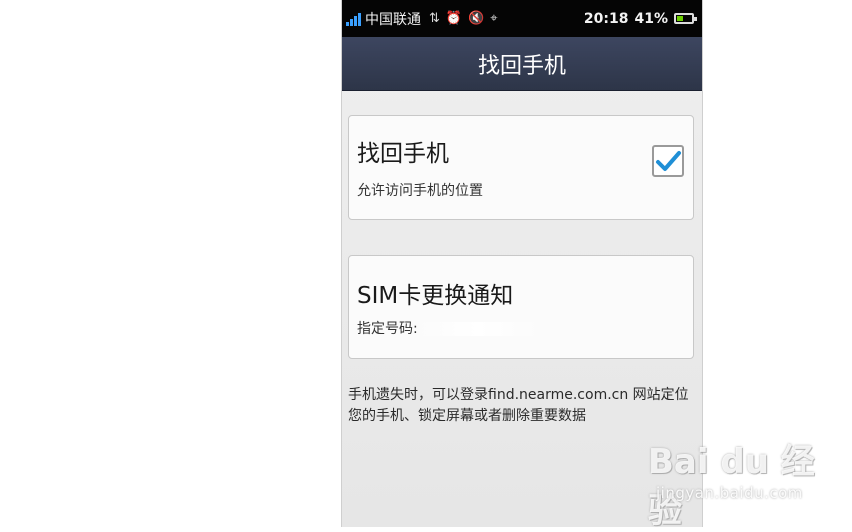 Image resolution: width=852 pixels, height=532 pixels. I want to click on carrier-name: 中国联通, so click(393, 19).